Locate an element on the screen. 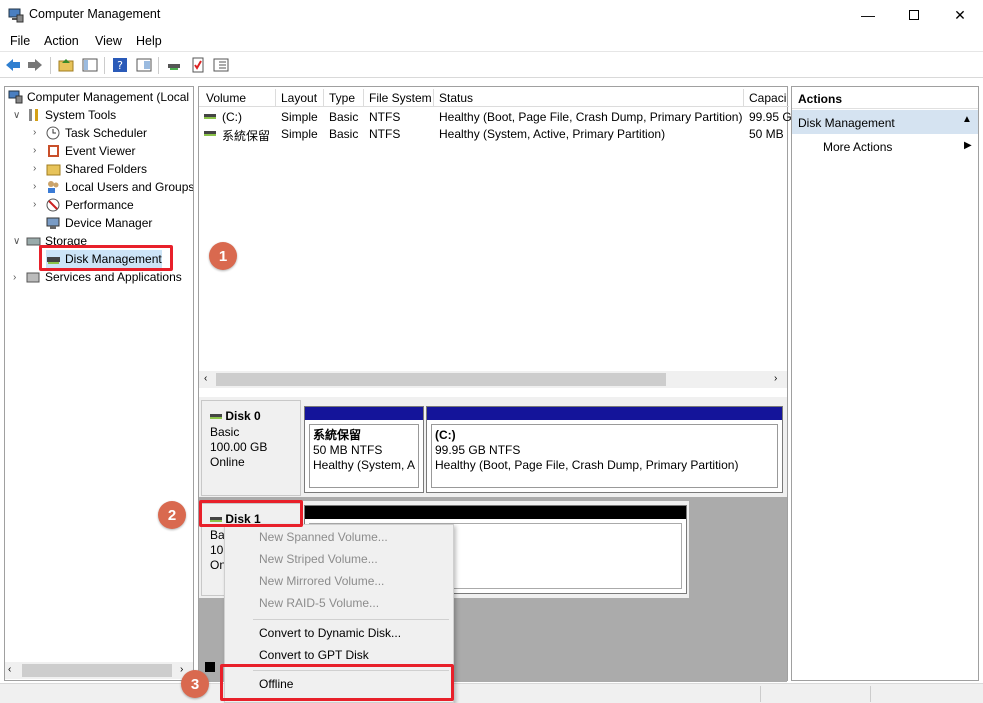  partition-size: 99.95 GB NTFS is located at coordinates (478, 450).